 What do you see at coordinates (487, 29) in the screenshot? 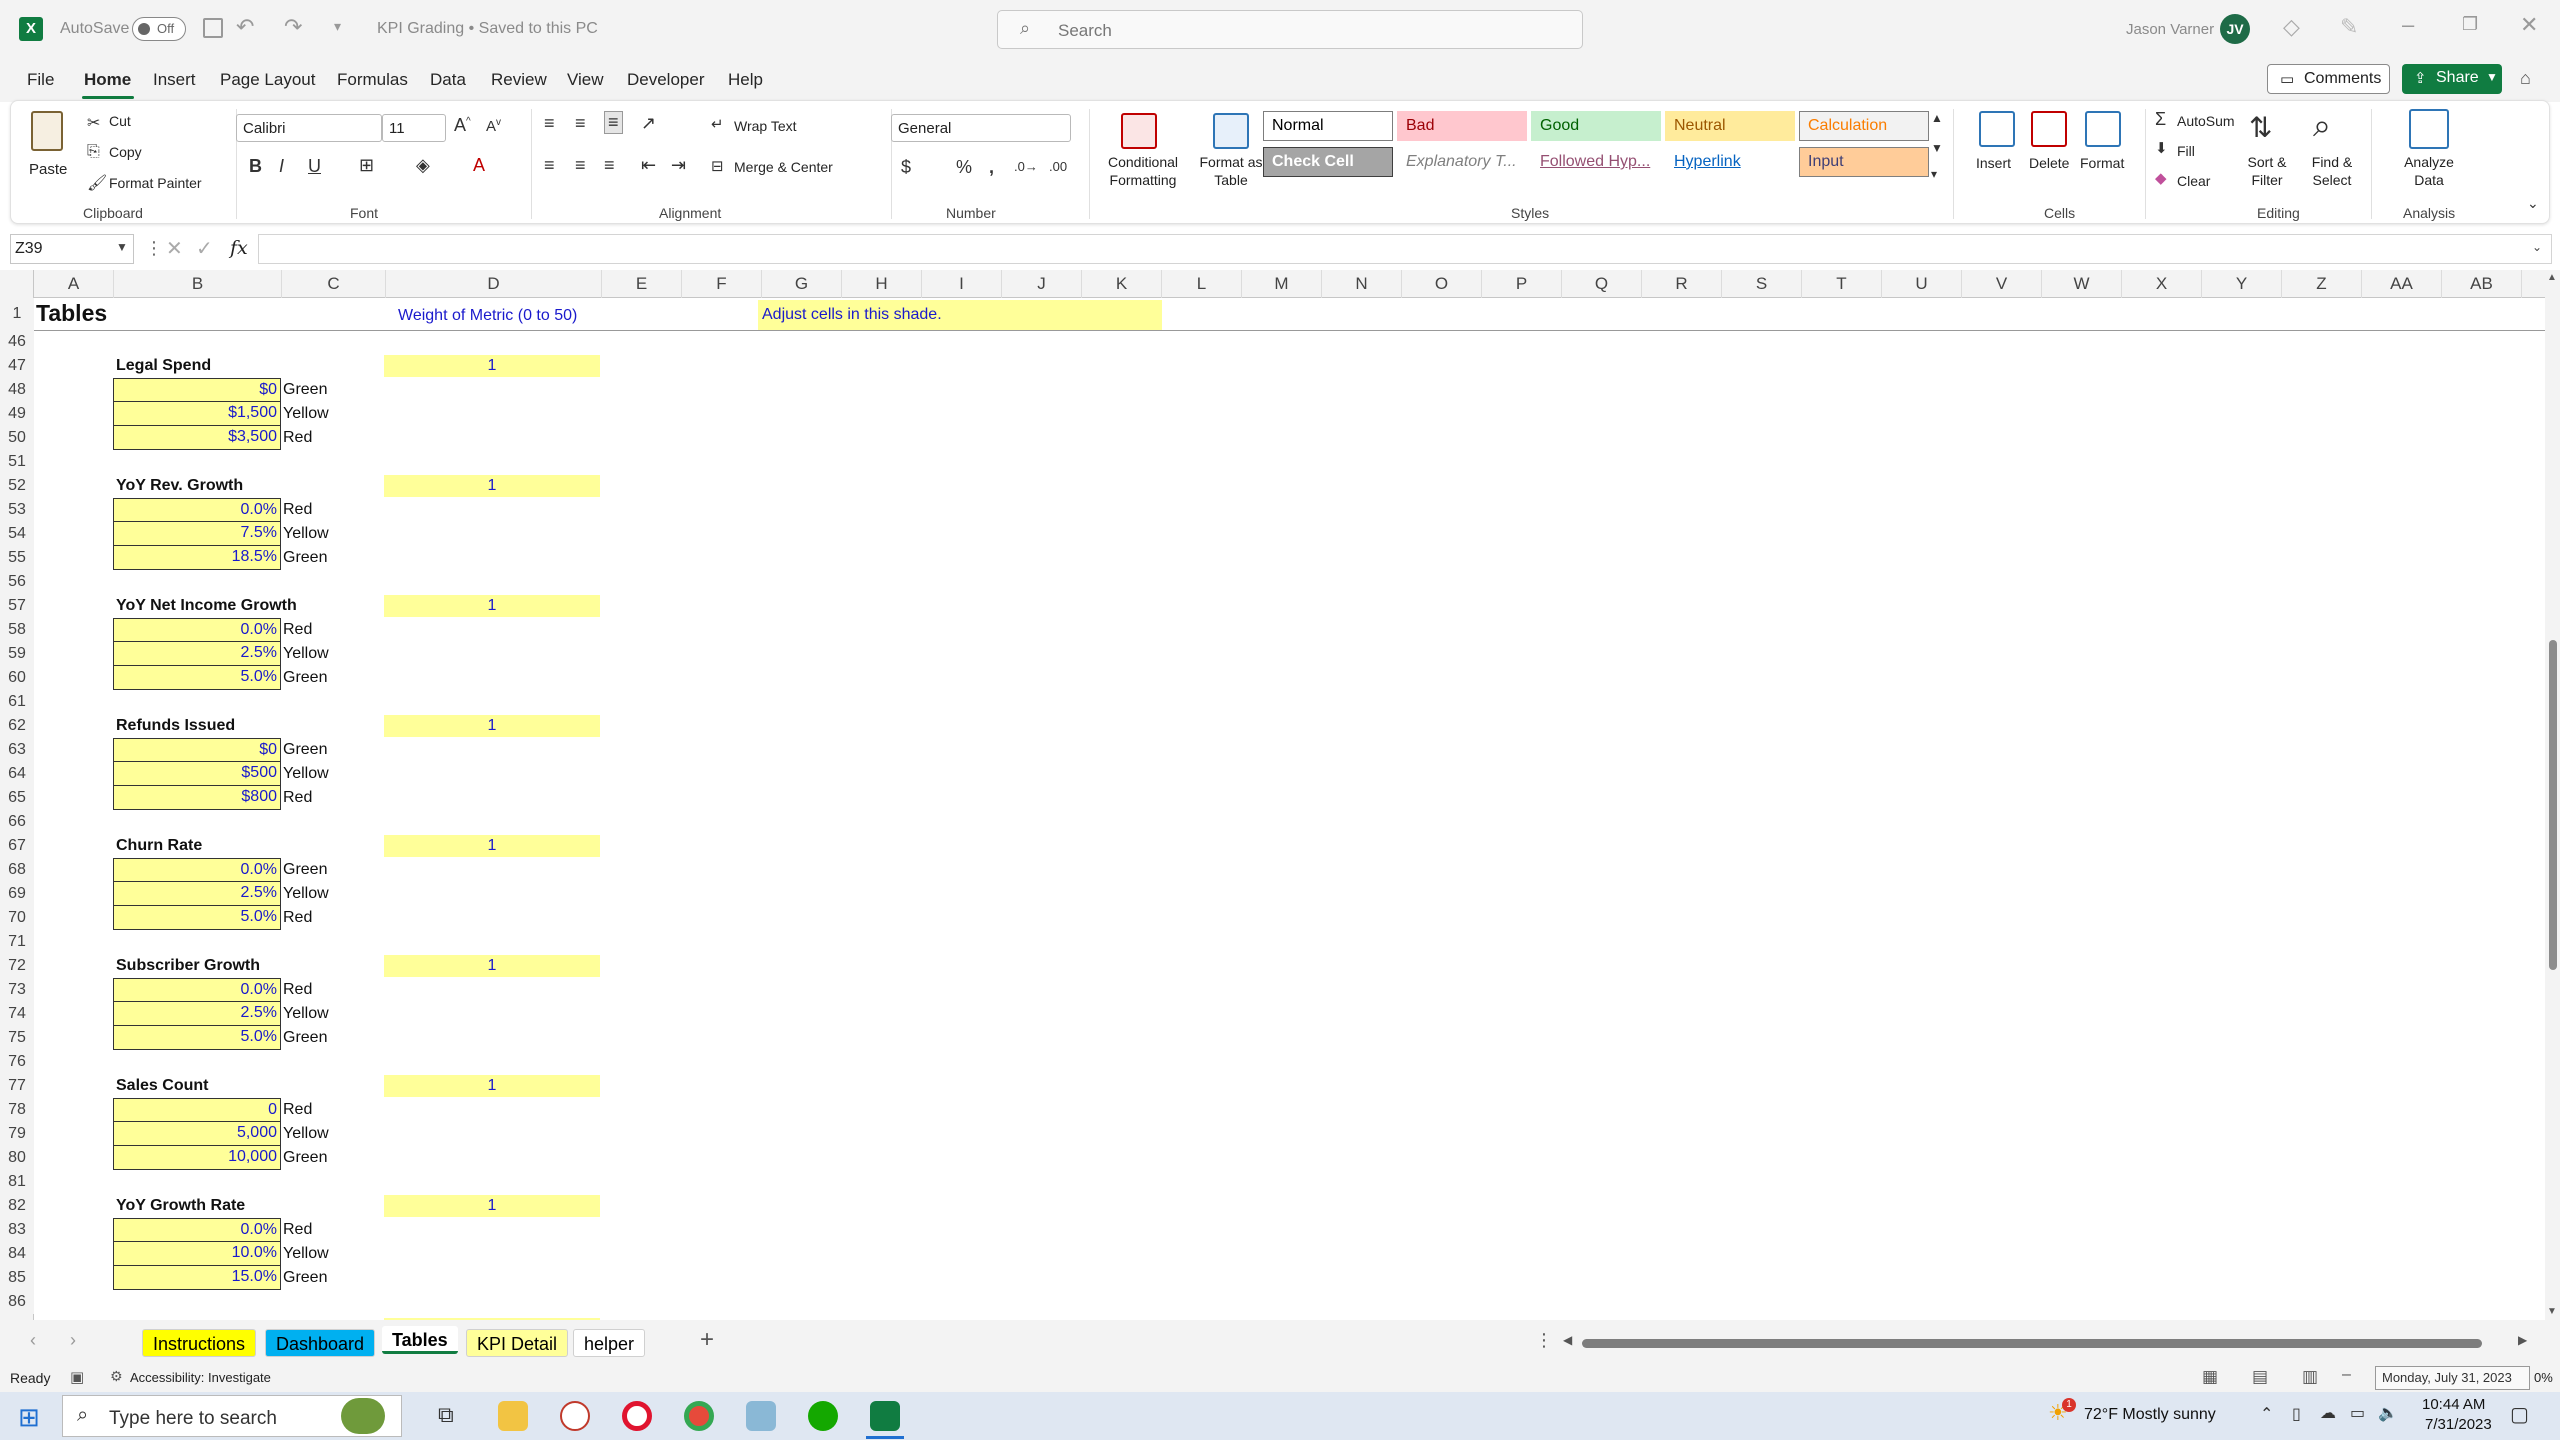
I see `document-title: KPI Grading • Saved to this PC` at bounding box center [487, 29].